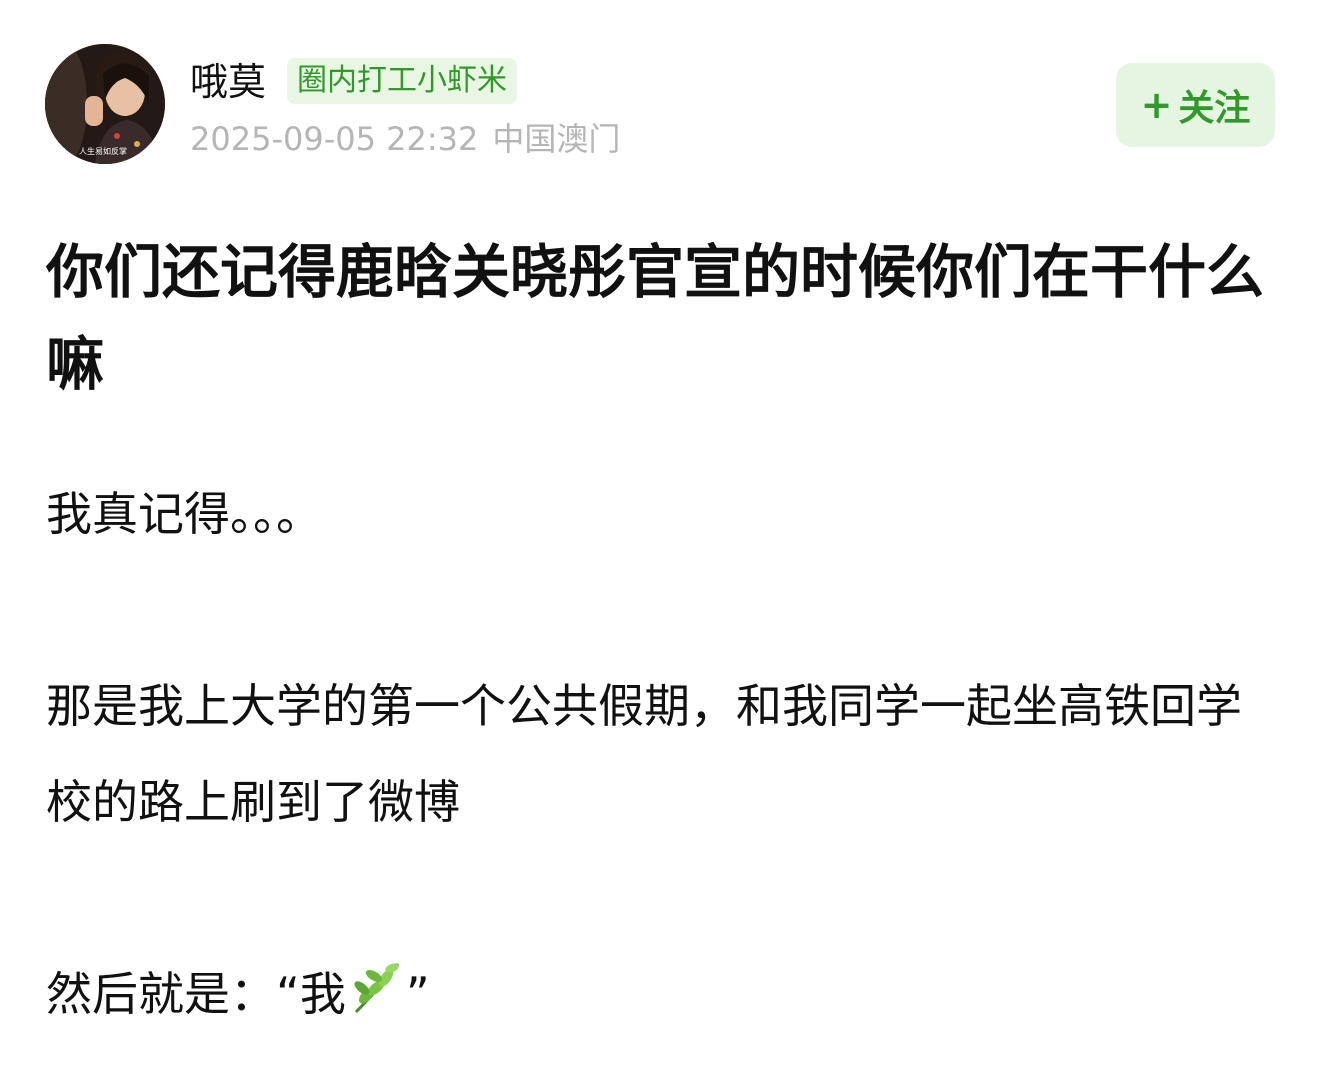 This screenshot has width=1320, height=1085. Describe the element at coordinates (103, 151) in the screenshot. I see `avatar-caption: 人生易如反掌` at that location.